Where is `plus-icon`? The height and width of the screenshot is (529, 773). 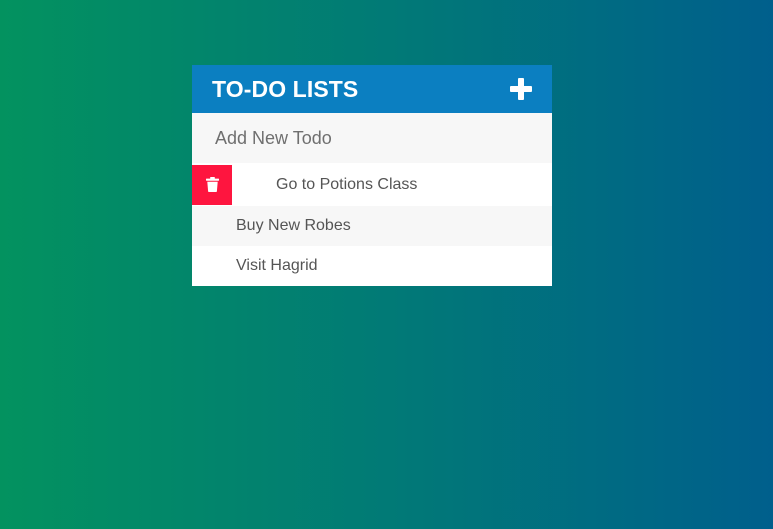
plus-icon is located at coordinates (521, 89).